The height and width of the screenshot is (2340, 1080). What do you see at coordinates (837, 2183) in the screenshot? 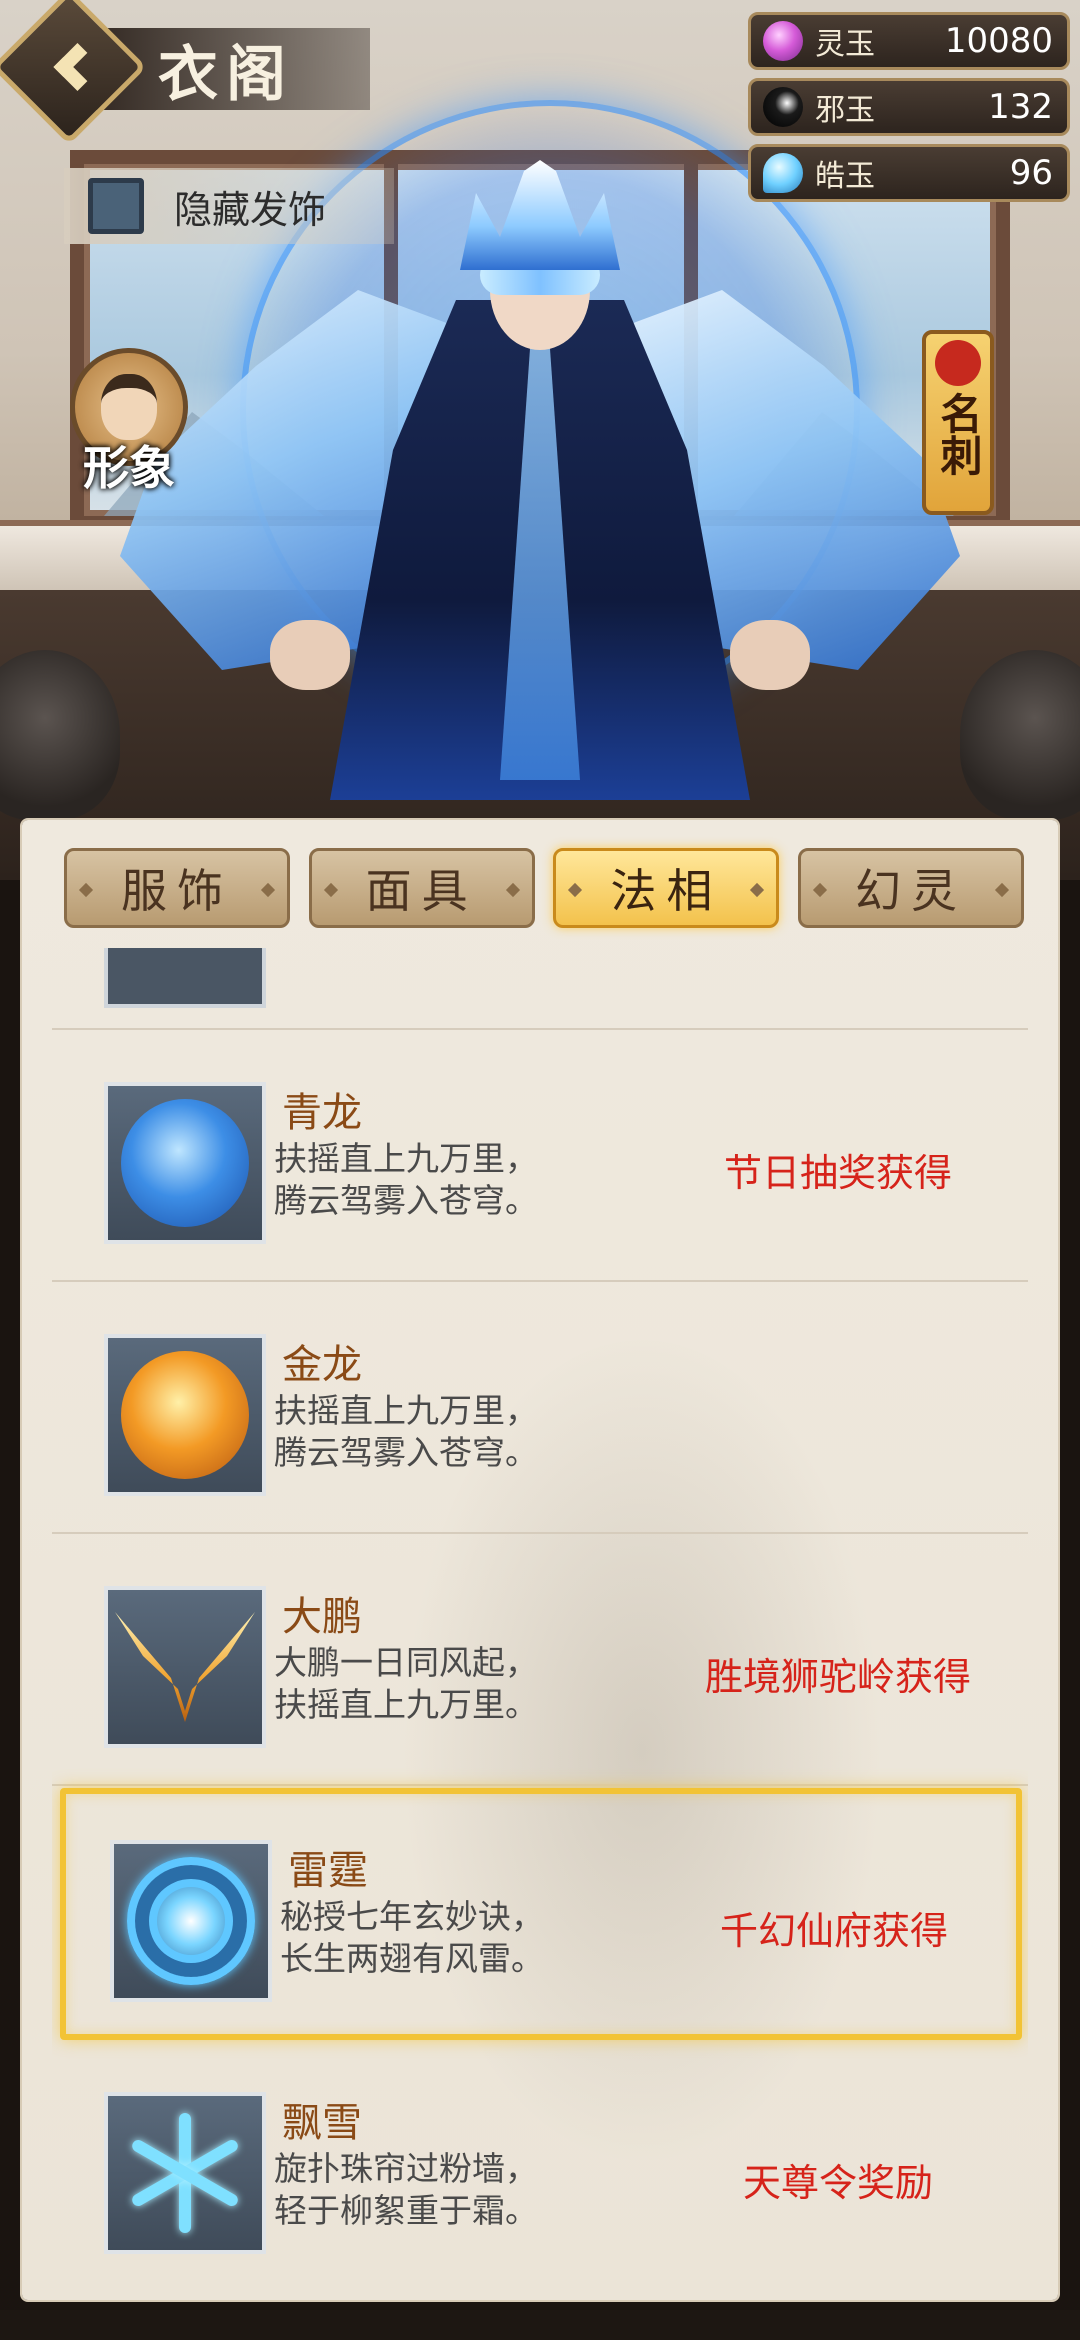
I see `item-source: 天尊令奖励` at bounding box center [837, 2183].